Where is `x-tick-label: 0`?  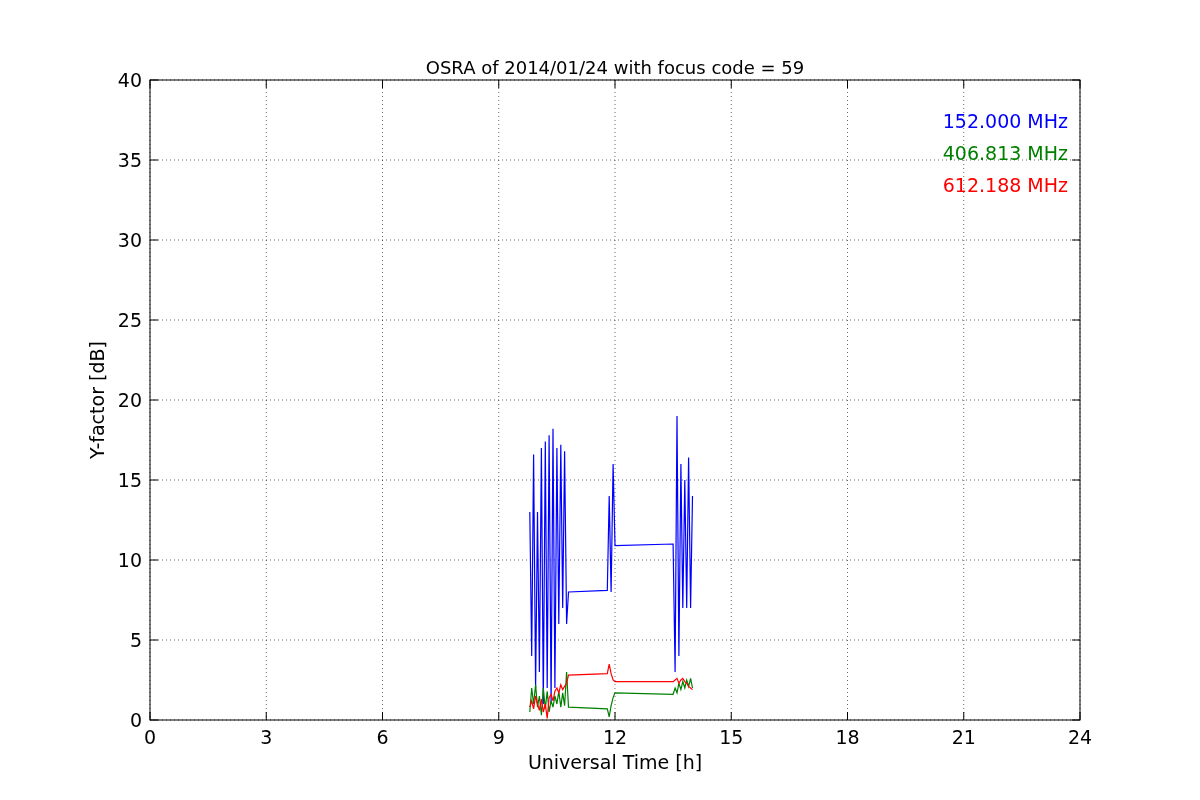 x-tick-label: 0 is located at coordinates (150, 737).